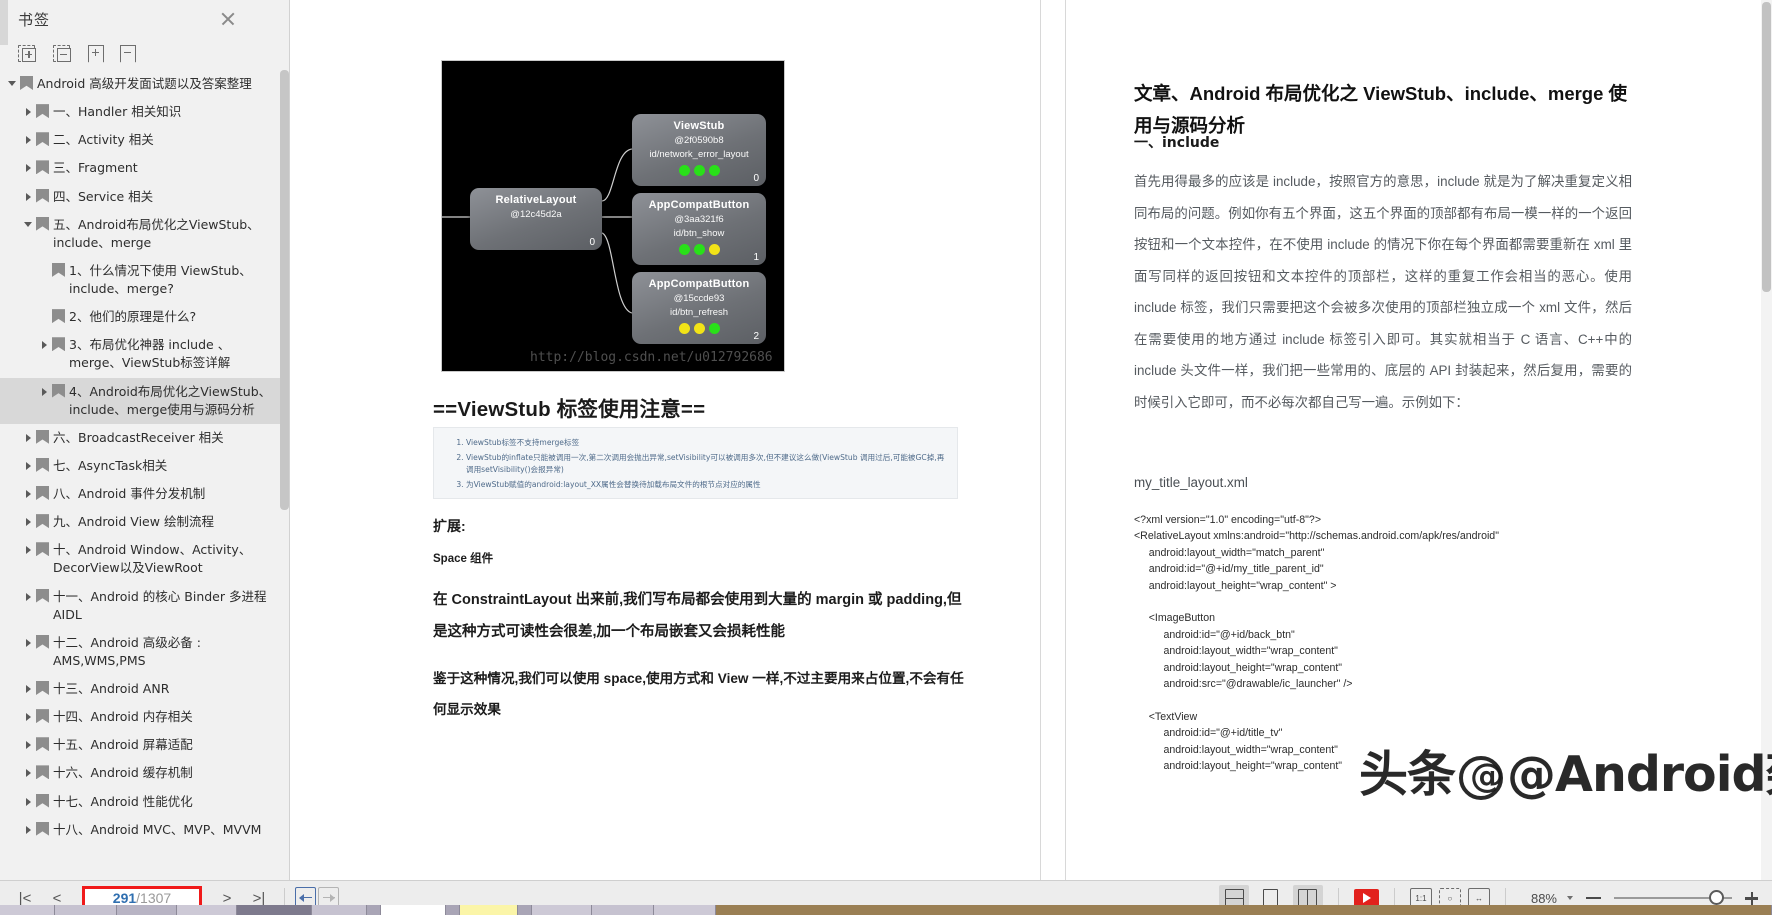 This screenshot has width=1772, height=915. What do you see at coordinates (1766, 147) in the screenshot?
I see `viewer-scrollbar-thumb` at bounding box center [1766, 147].